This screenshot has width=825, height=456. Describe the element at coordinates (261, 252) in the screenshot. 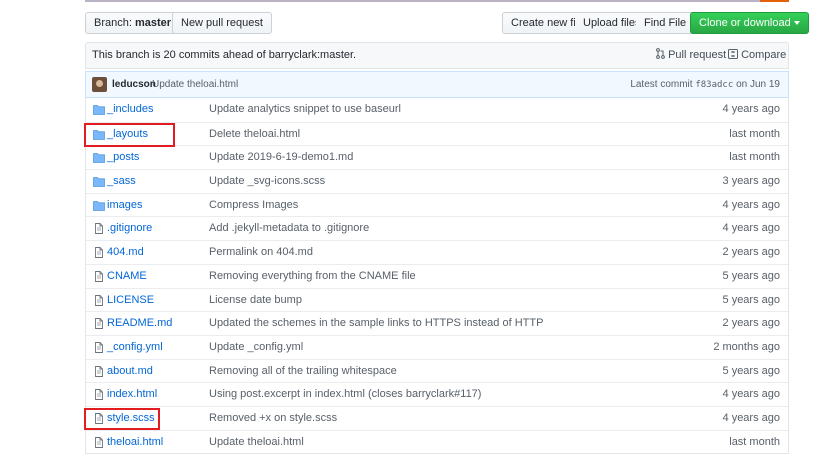

I see `file-commit-message: Permalink on 404.md` at that location.